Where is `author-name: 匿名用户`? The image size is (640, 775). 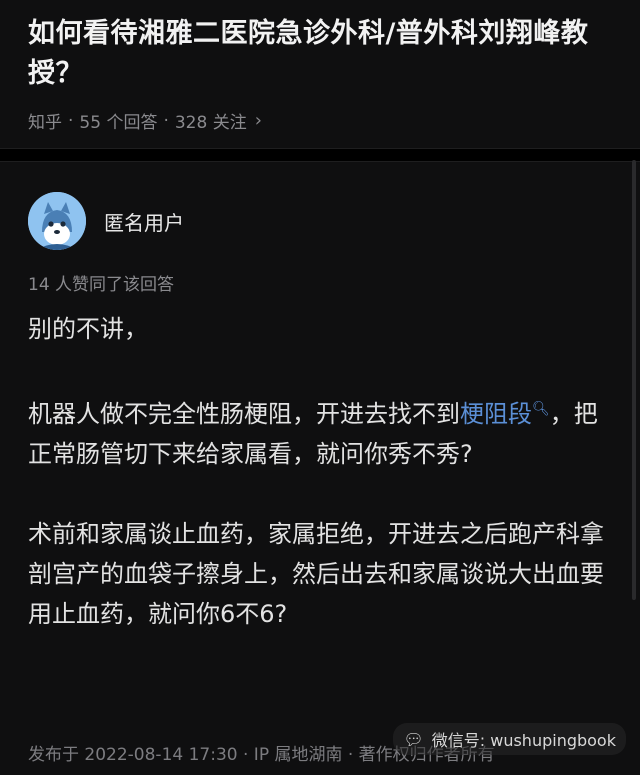
author-name: 匿名用户 is located at coordinates (144, 221).